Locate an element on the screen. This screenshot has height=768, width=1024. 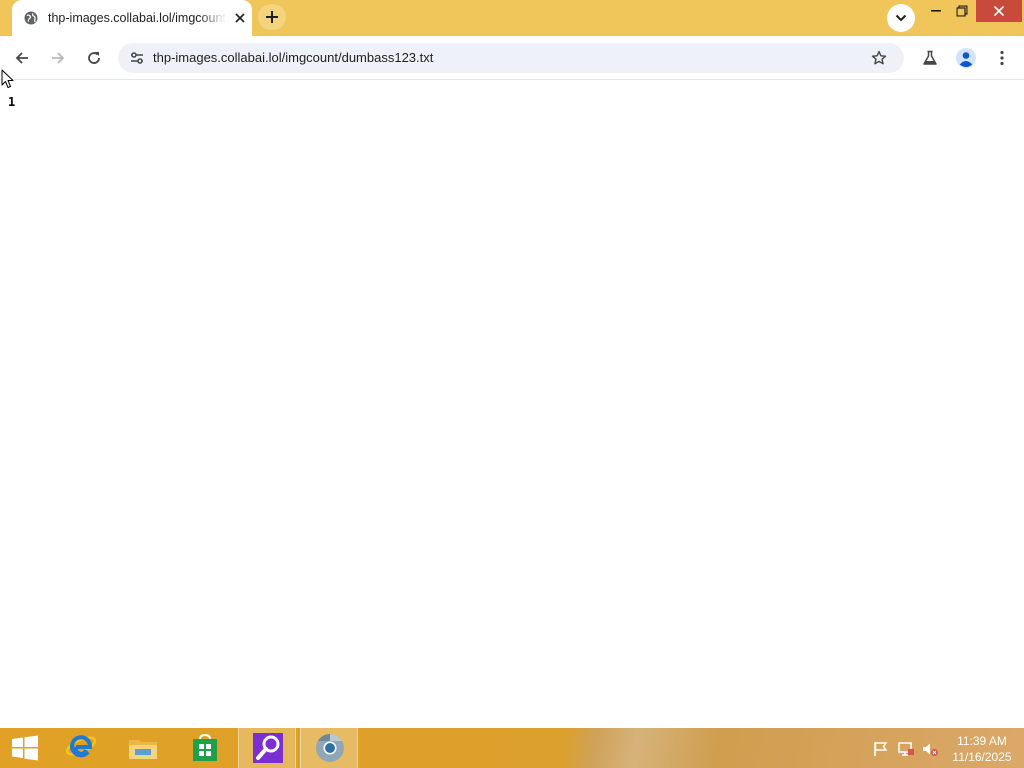
taskbar-file-explorer is located at coordinates (143, 748).